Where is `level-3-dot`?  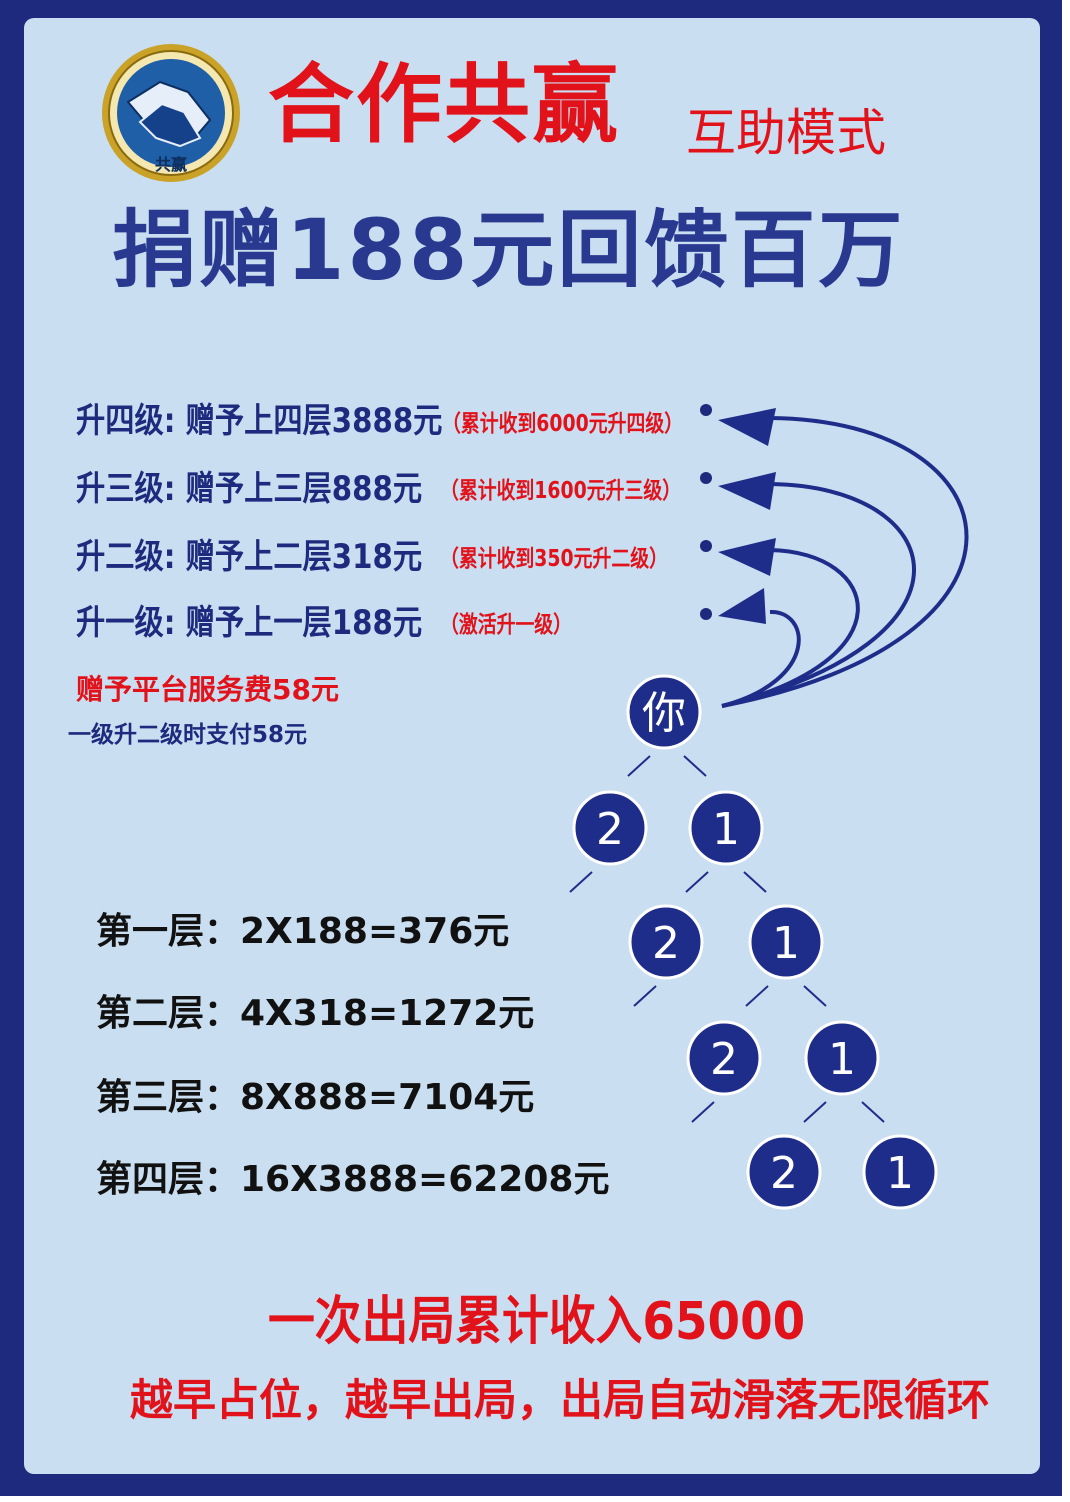
level-3-dot is located at coordinates (706, 478).